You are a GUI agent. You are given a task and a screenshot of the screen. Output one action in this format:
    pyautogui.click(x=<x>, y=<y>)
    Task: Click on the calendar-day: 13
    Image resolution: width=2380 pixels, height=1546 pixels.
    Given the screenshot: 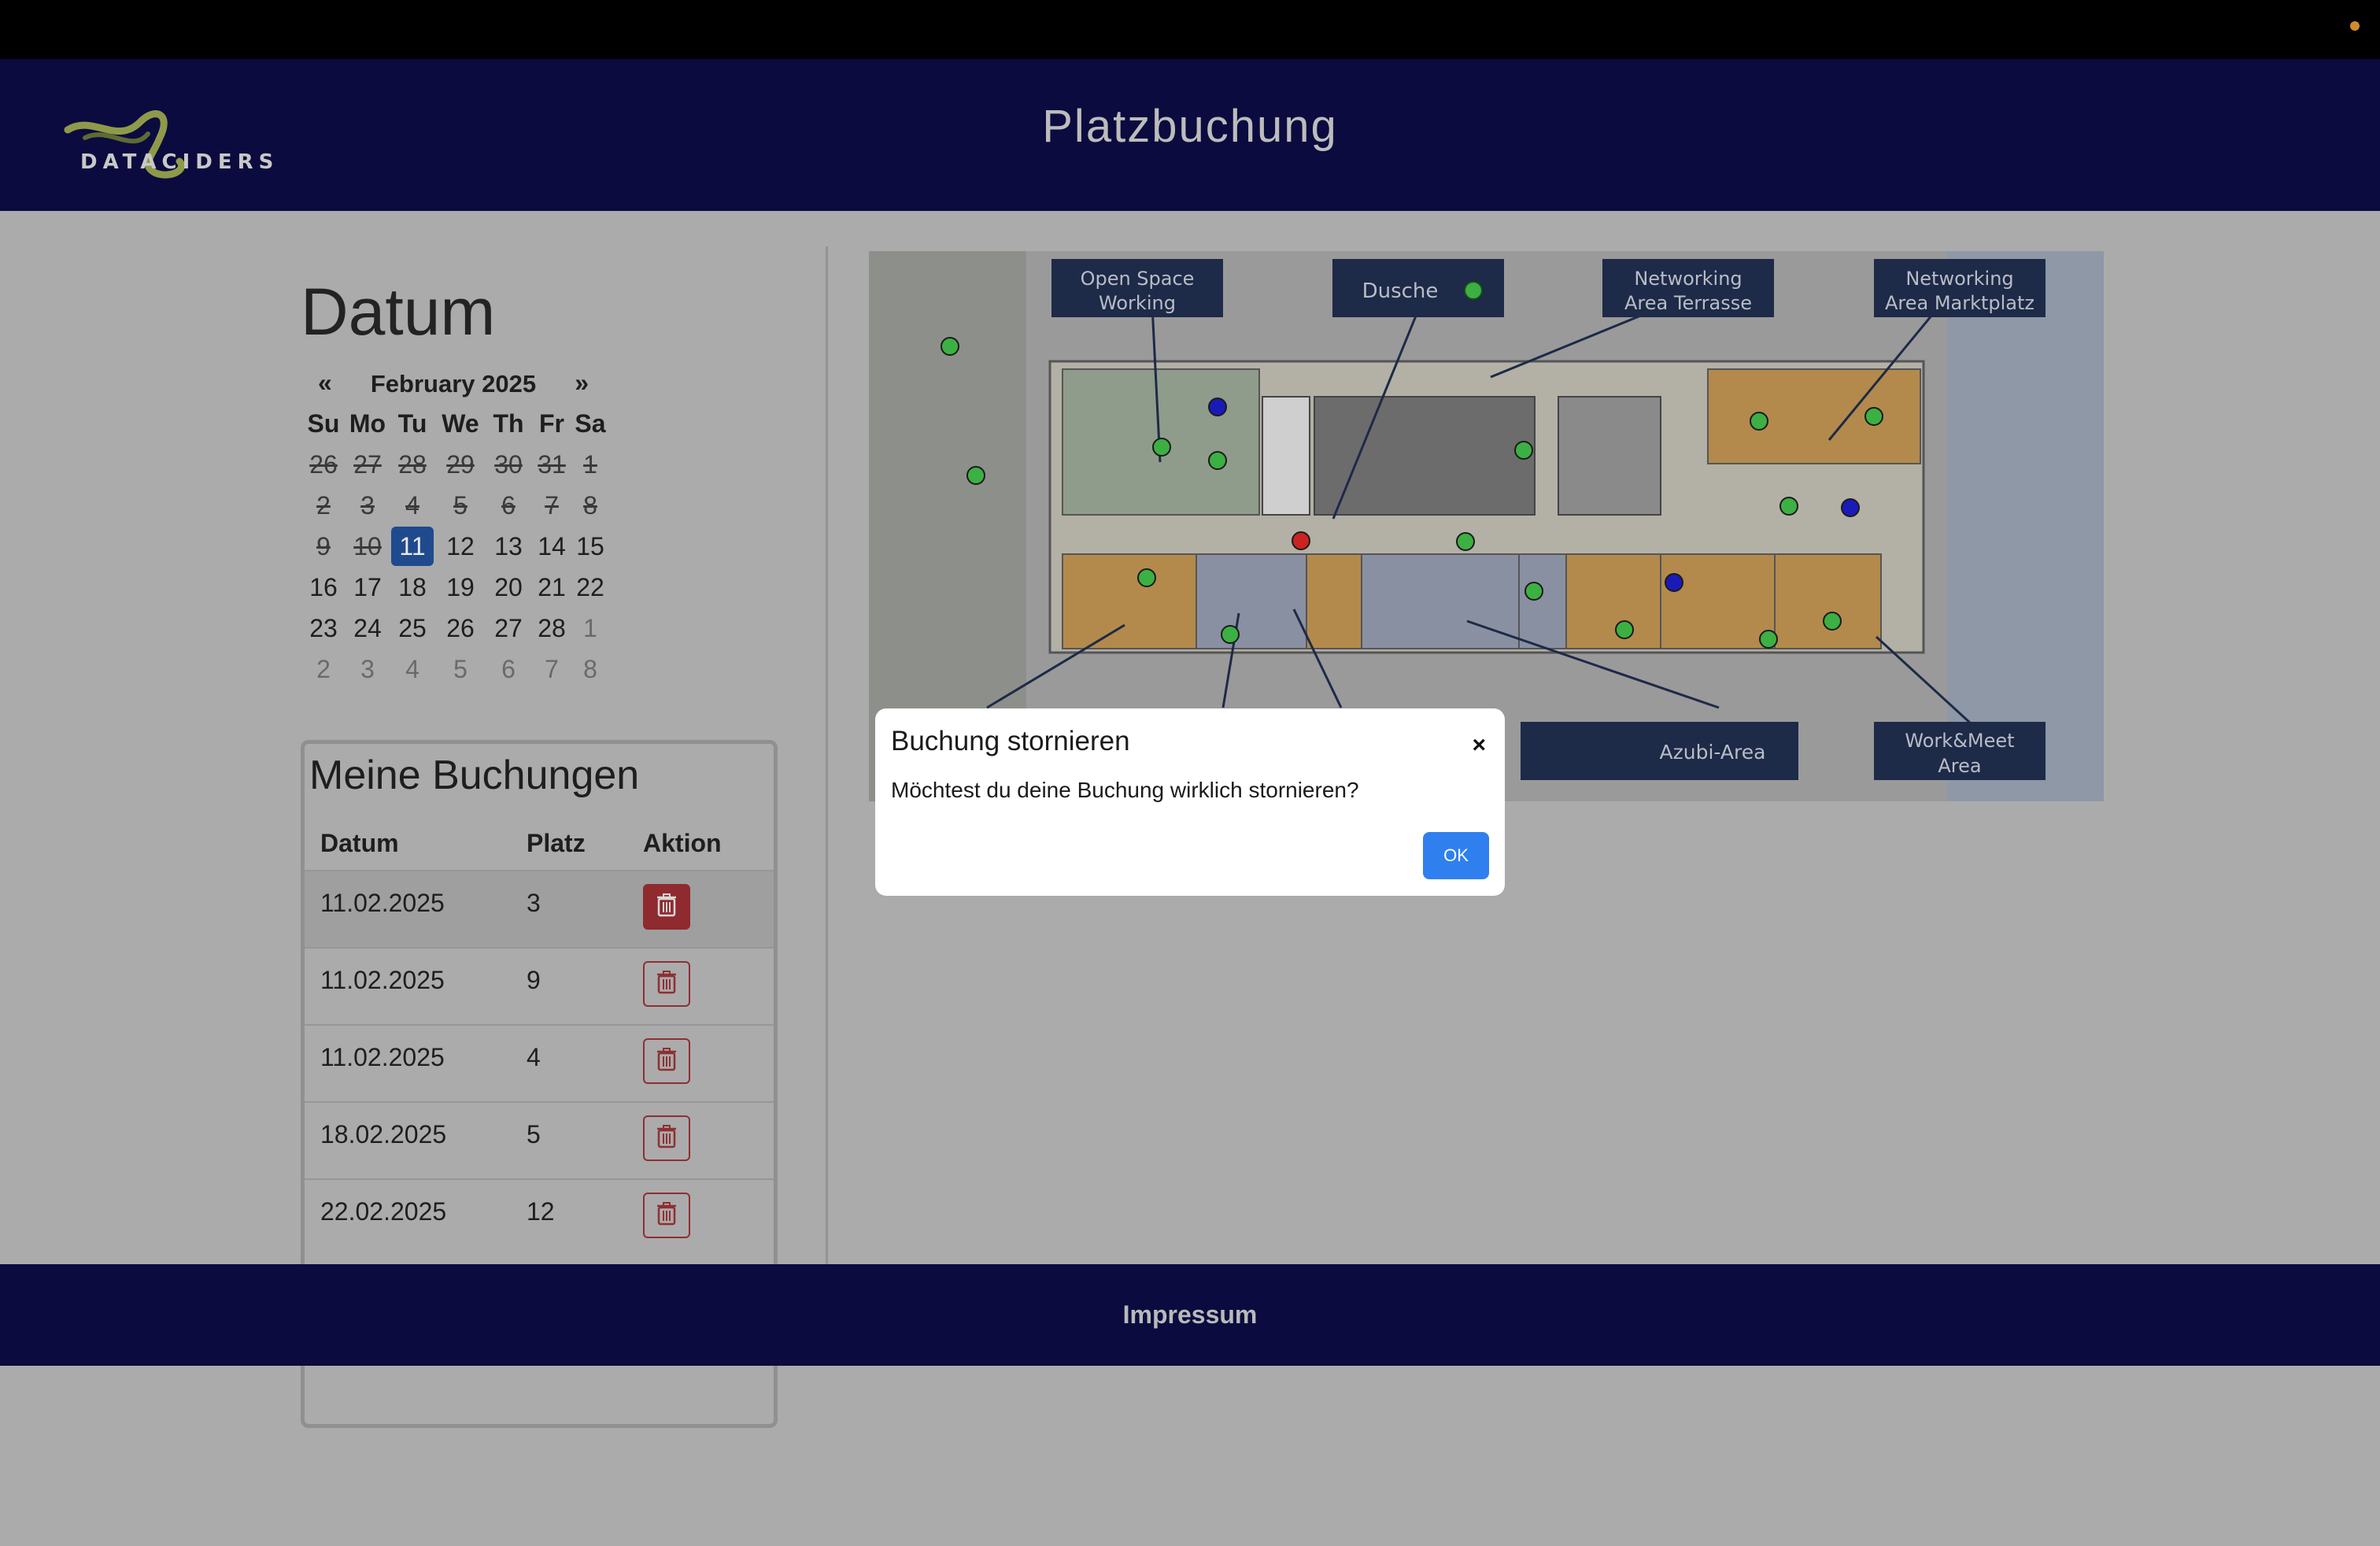 What is the action you would take?
    pyautogui.click(x=508, y=546)
    